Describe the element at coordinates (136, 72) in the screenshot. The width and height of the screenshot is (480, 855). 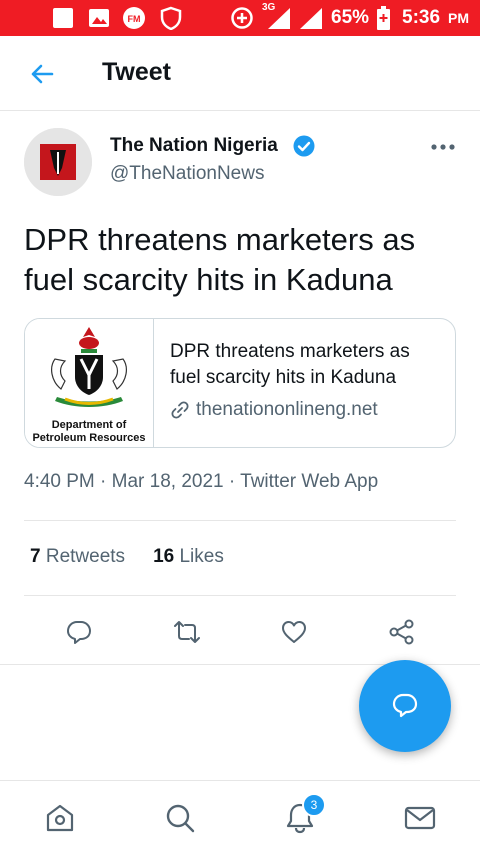
I see `page-title: Tweet` at that location.